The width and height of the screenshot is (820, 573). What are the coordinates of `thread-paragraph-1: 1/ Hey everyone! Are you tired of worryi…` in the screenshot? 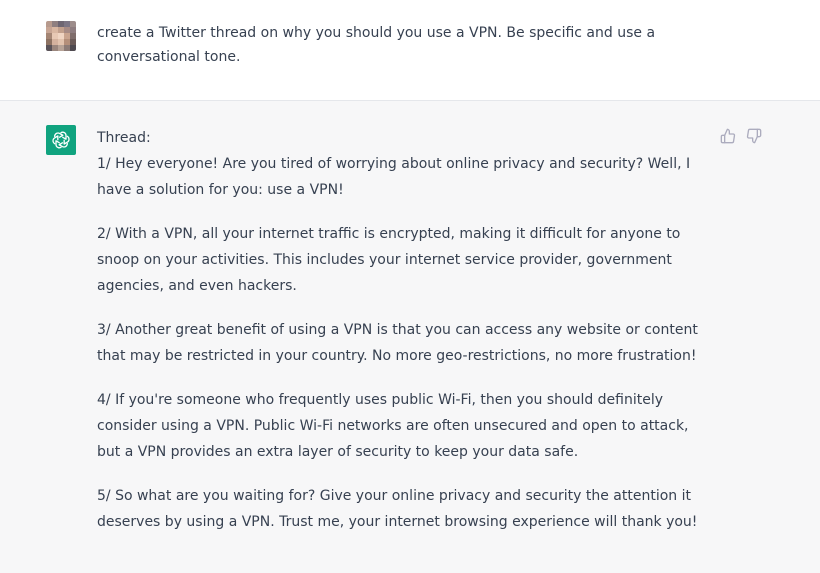 It's located at (394, 177).